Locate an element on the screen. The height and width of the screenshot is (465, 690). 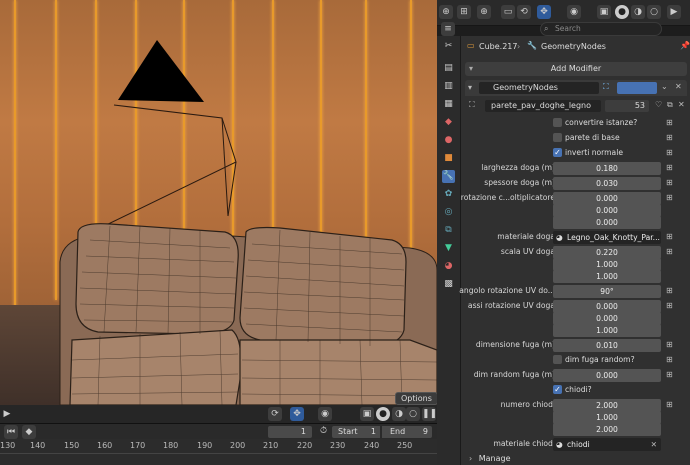
editor-type-icon: ⊞ is located at coordinates (464, 12).